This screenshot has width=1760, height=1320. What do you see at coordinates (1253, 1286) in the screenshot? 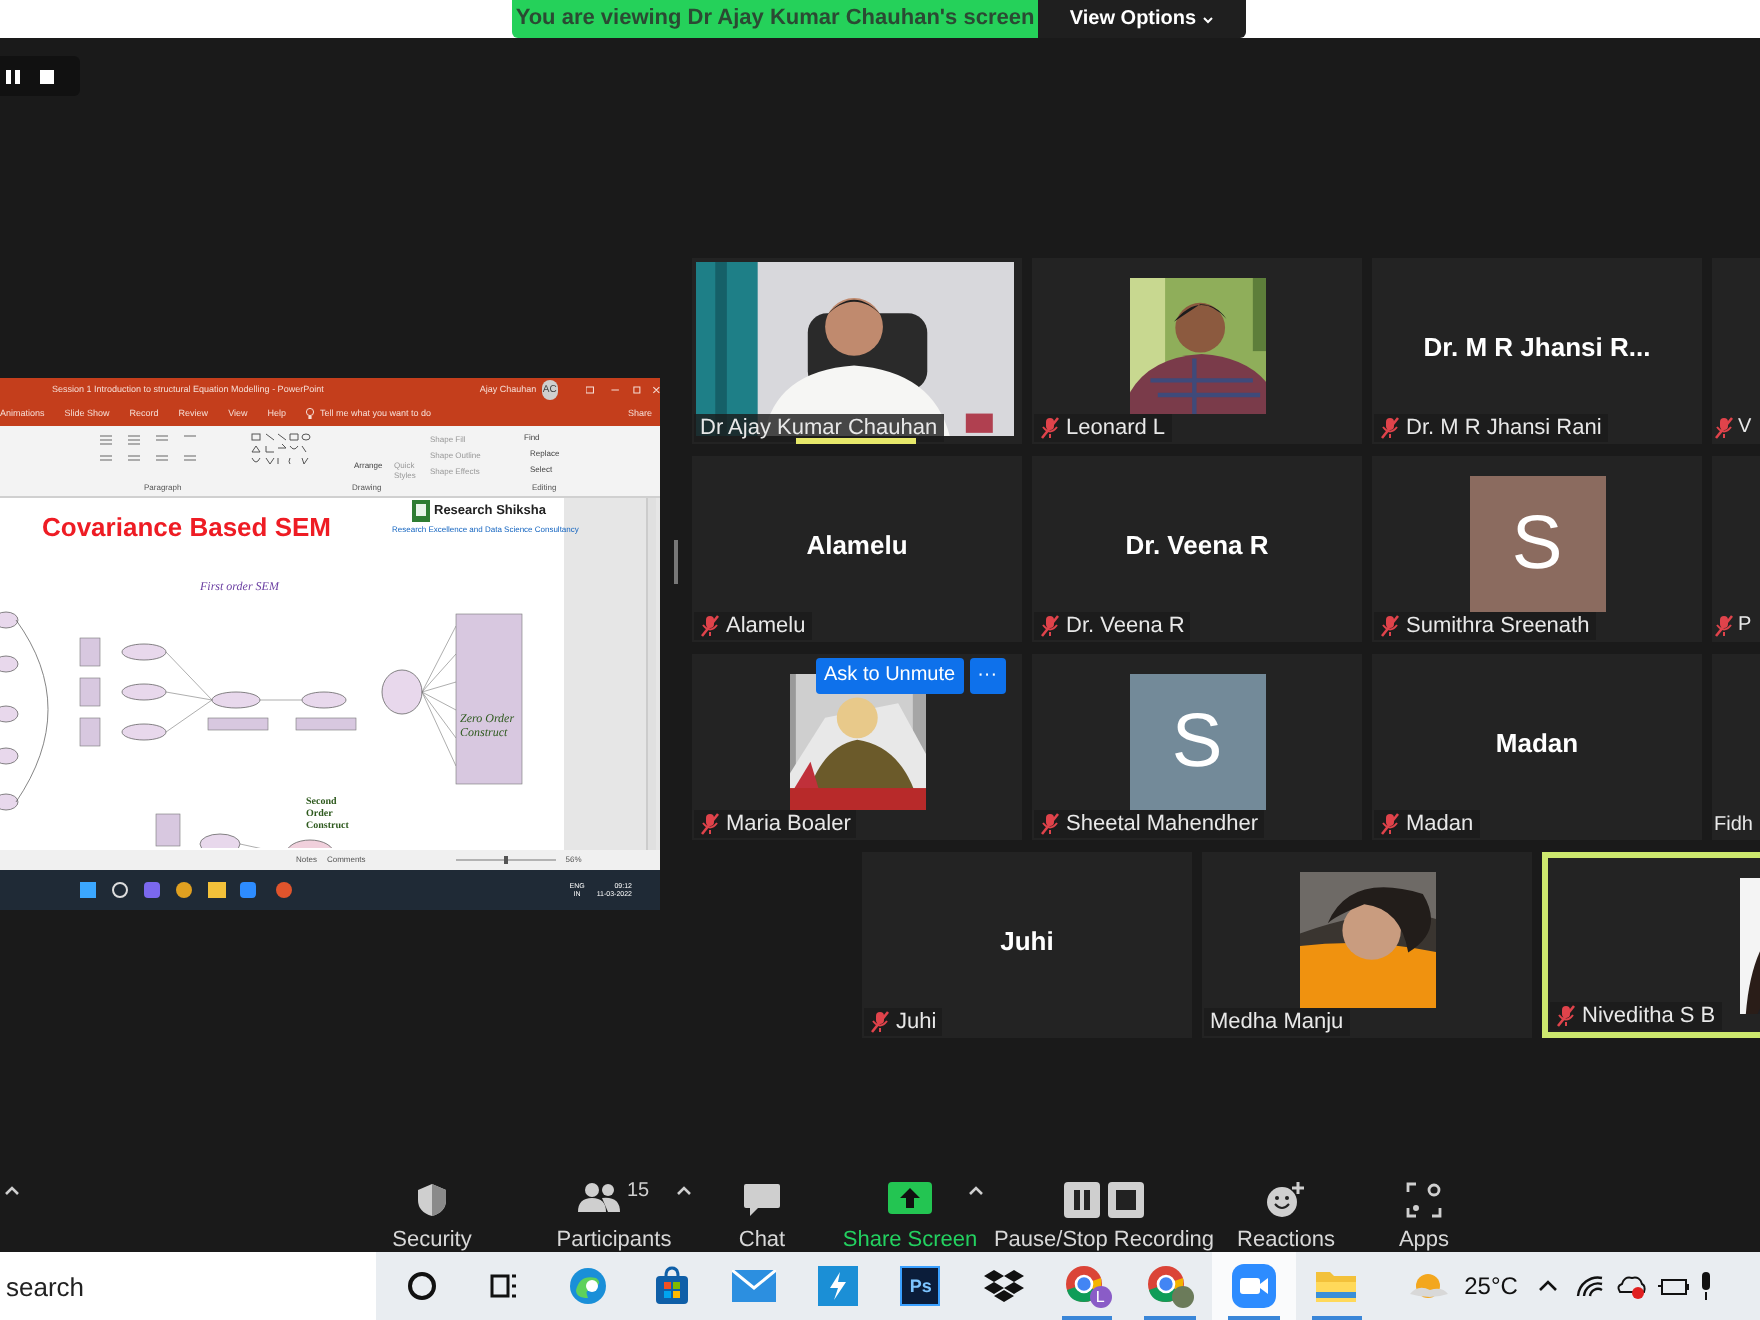
I see `video-camera-icon` at bounding box center [1253, 1286].